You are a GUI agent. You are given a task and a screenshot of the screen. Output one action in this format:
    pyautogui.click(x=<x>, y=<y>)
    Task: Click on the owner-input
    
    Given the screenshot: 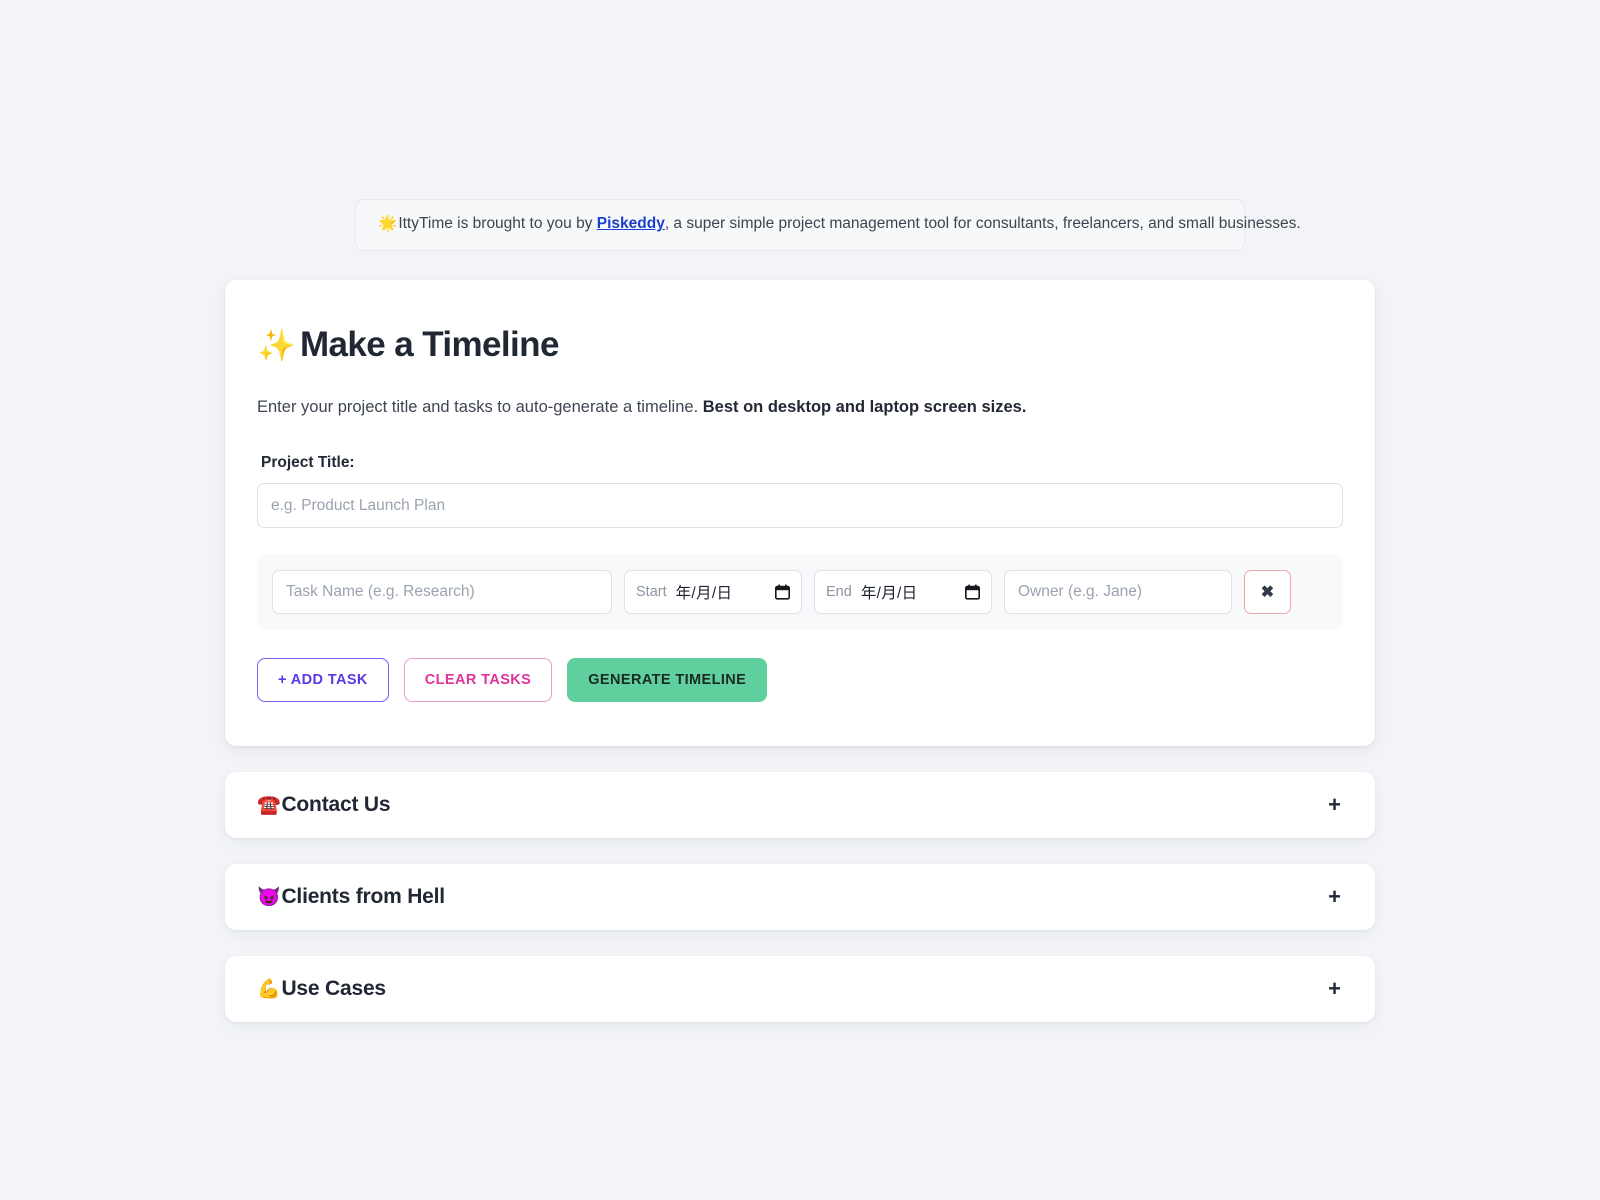 What is the action you would take?
    pyautogui.click(x=1118, y=592)
    